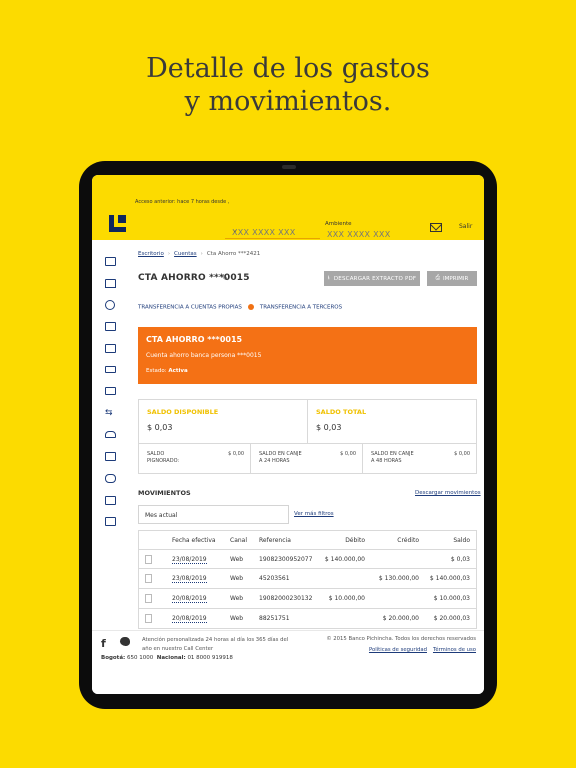  What do you see at coordinates (164, 493) in the screenshot?
I see `movements-title: MOVIMIENTOS` at bounding box center [164, 493].